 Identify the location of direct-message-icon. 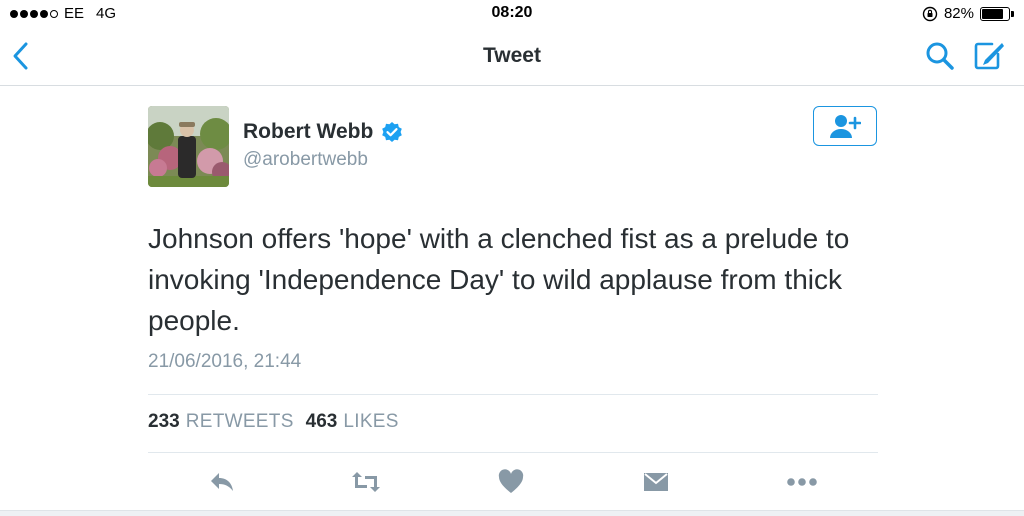
(656, 482).